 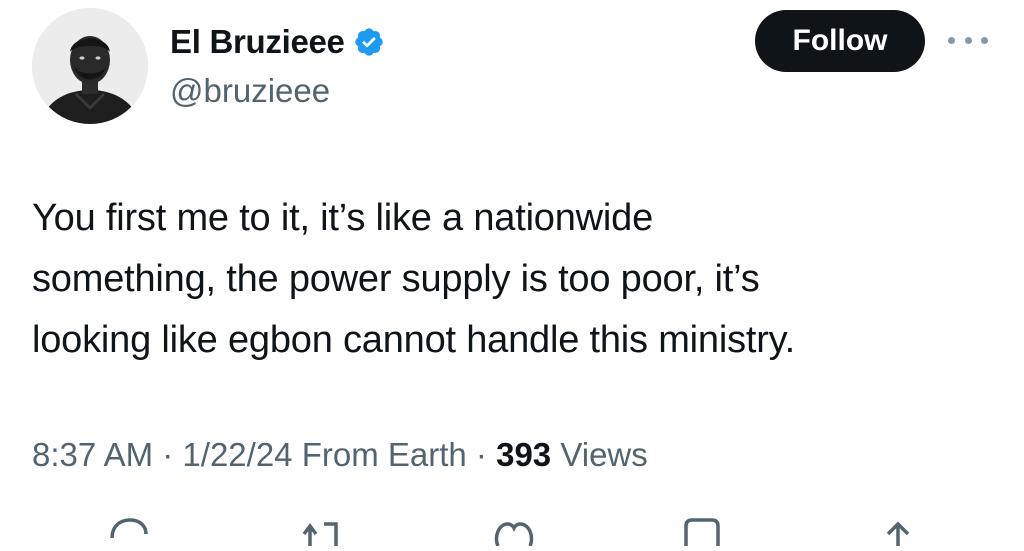 I want to click on name-row: El Bruzieee, so click(x=277, y=42).